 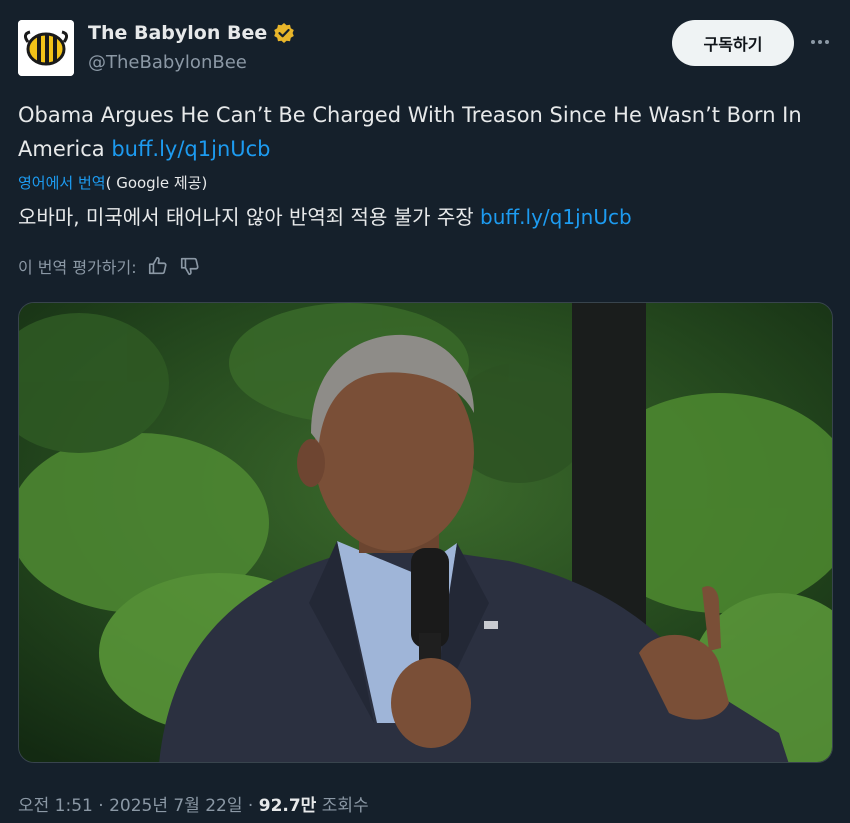 What do you see at coordinates (342, 806) in the screenshot?
I see `views-label: 조회수` at bounding box center [342, 806].